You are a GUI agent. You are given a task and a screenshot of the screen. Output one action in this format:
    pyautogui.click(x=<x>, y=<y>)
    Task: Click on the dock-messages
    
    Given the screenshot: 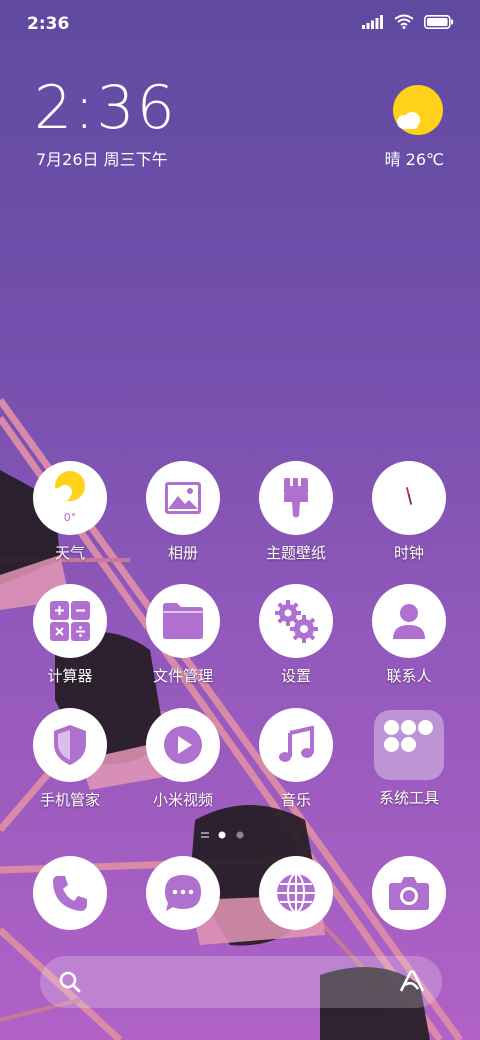 What is the action you would take?
    pyautogui.click(x=183, y=893)
    